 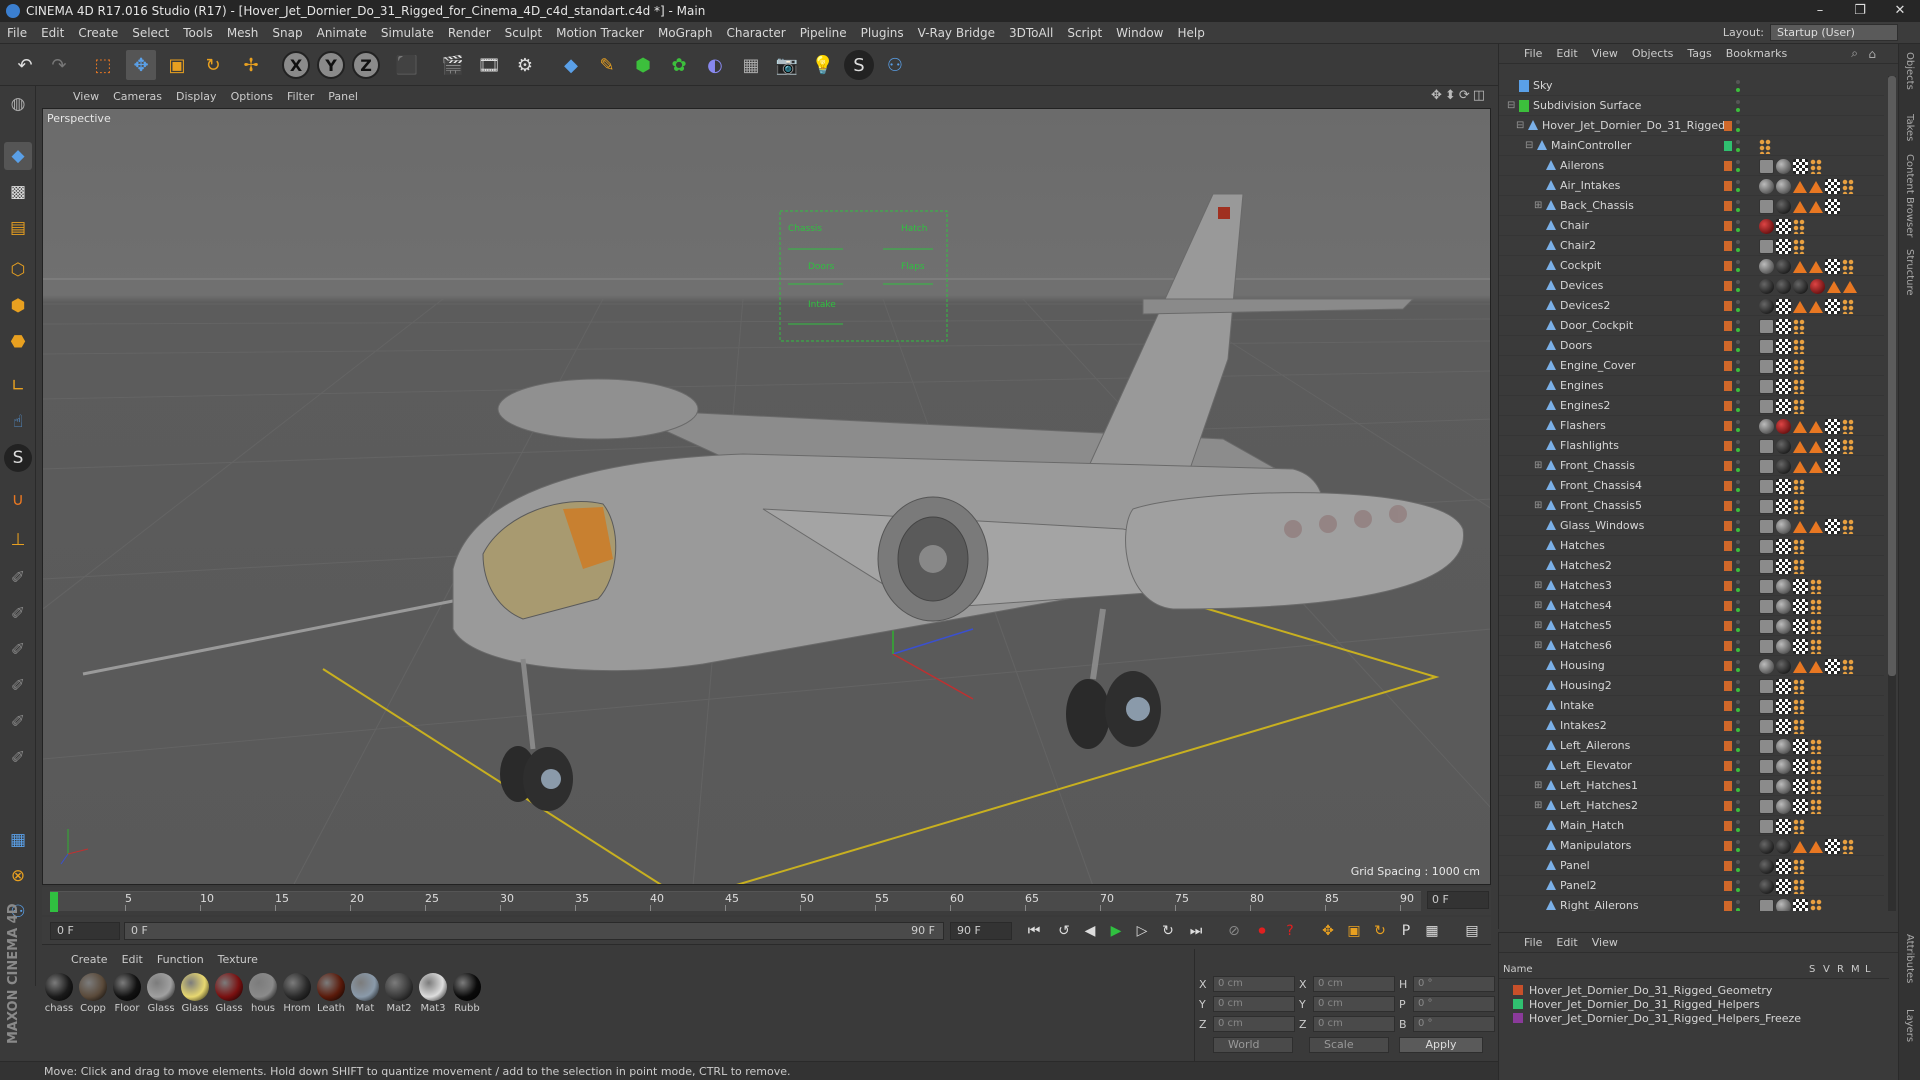 I want to click on object-row: Manipulators, so click(x=1691, y=846).